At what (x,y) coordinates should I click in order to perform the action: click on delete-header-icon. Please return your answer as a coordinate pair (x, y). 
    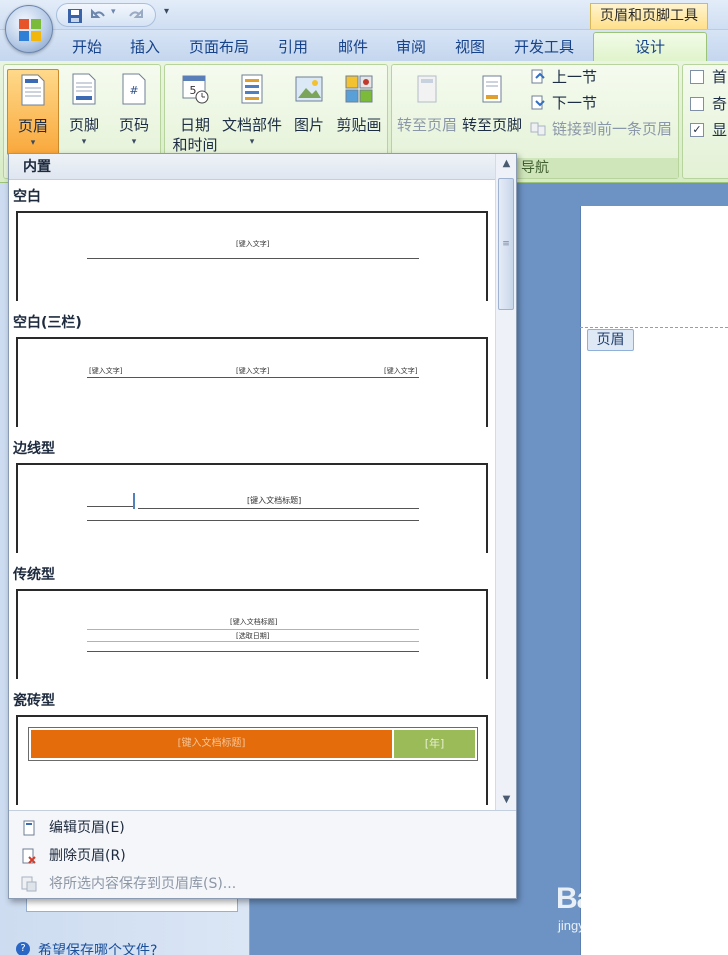
    Looking at the image, I should click on (29, 856).